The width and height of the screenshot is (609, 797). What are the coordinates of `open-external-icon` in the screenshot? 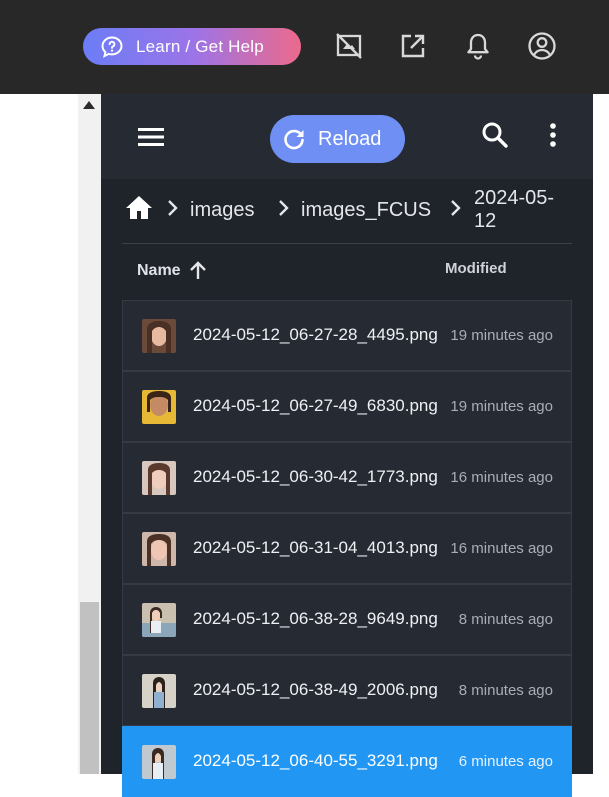 It's located at (413, 46).